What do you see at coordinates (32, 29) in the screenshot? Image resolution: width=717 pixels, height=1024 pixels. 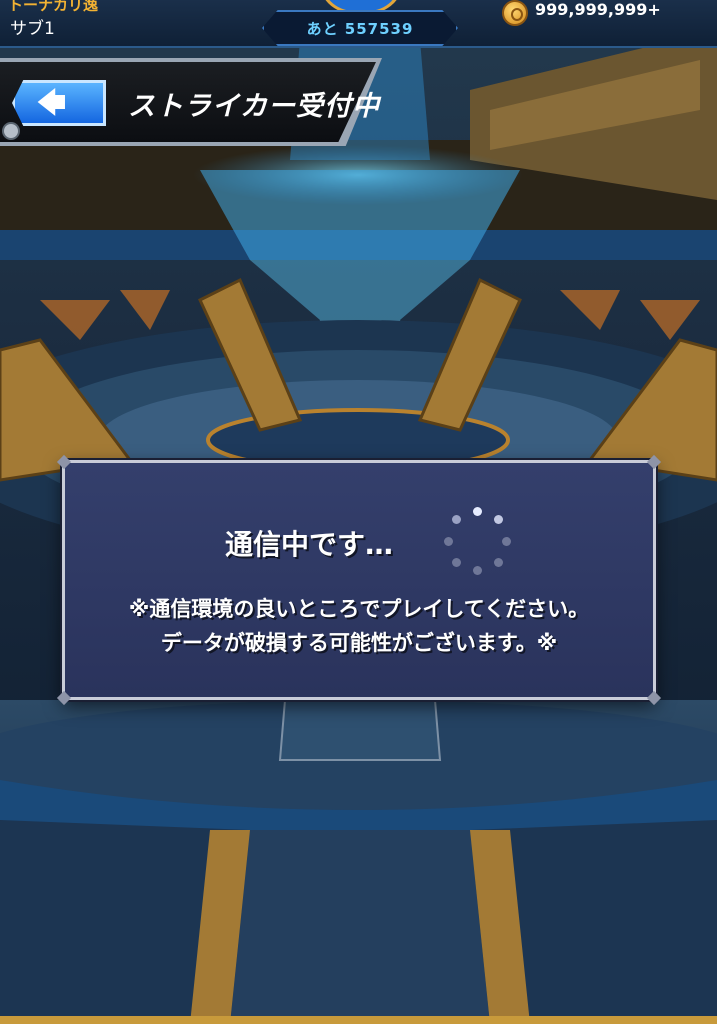 I see `player-name: サブ1` at bounding box center [32, 29].